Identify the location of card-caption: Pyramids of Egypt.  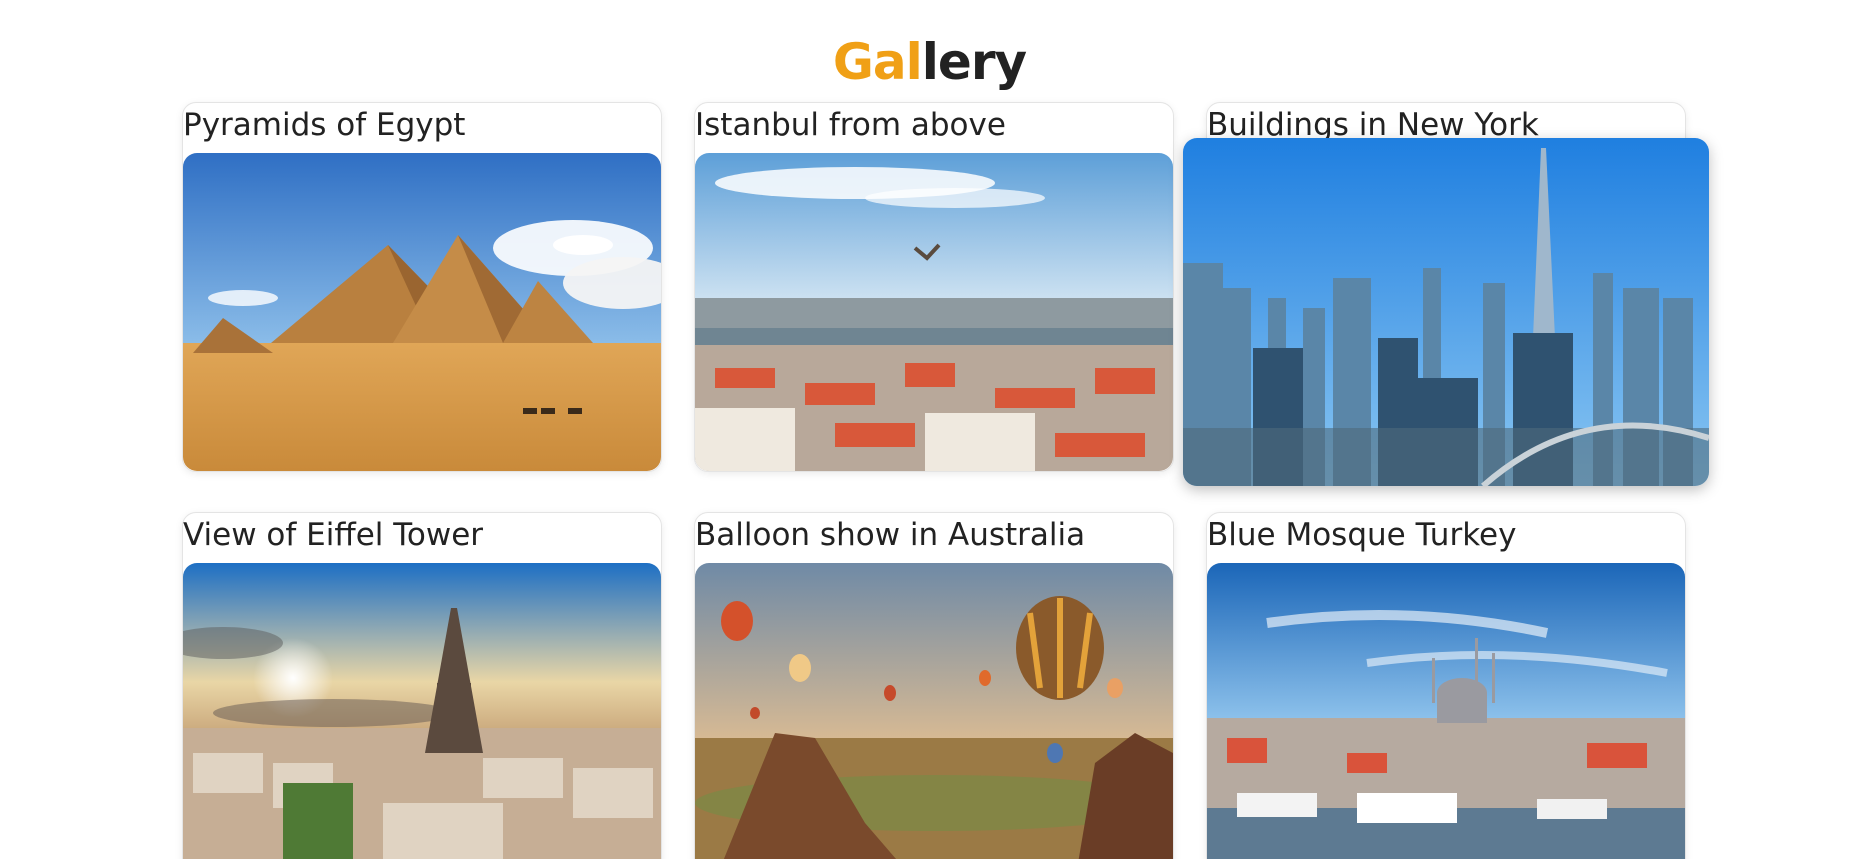
(324, 125).